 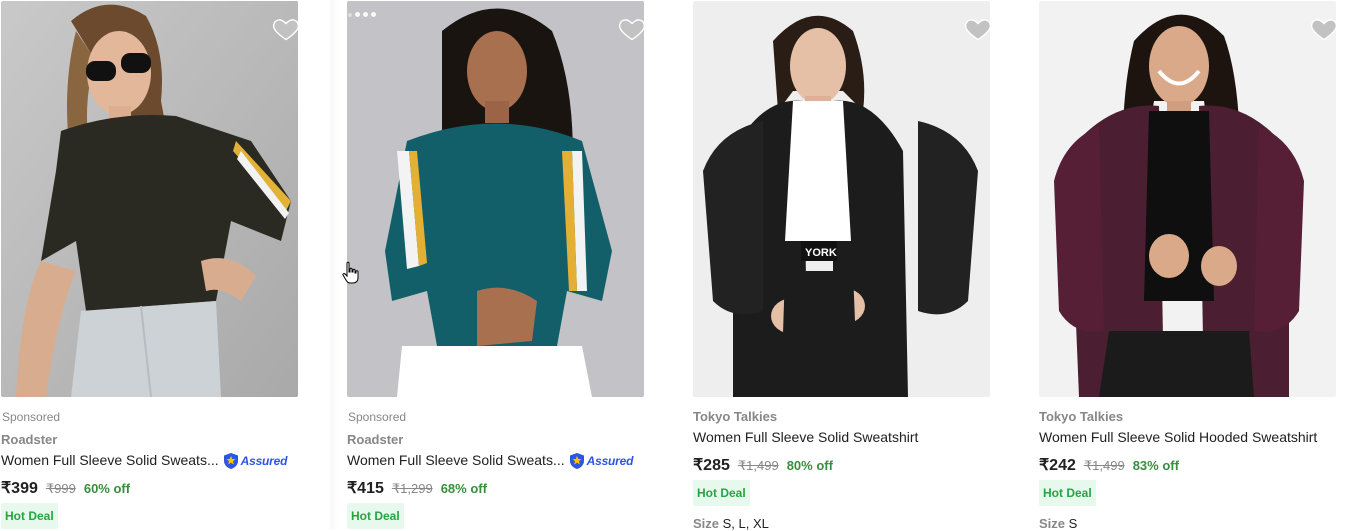 I want to click on discount-percent: 83% off, so click(x=1155, y=465).